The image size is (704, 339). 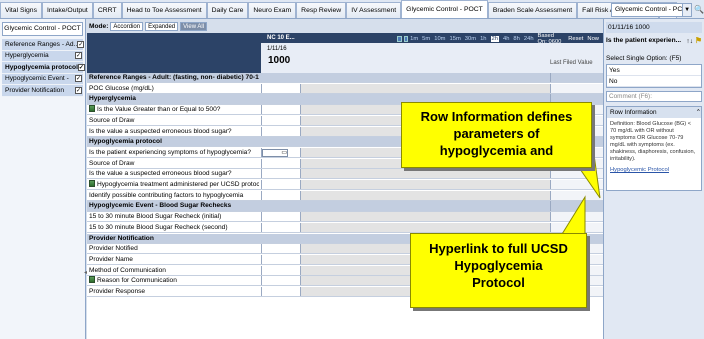 I want to click on search-icon: 🔍, so click(x=699, y=10).